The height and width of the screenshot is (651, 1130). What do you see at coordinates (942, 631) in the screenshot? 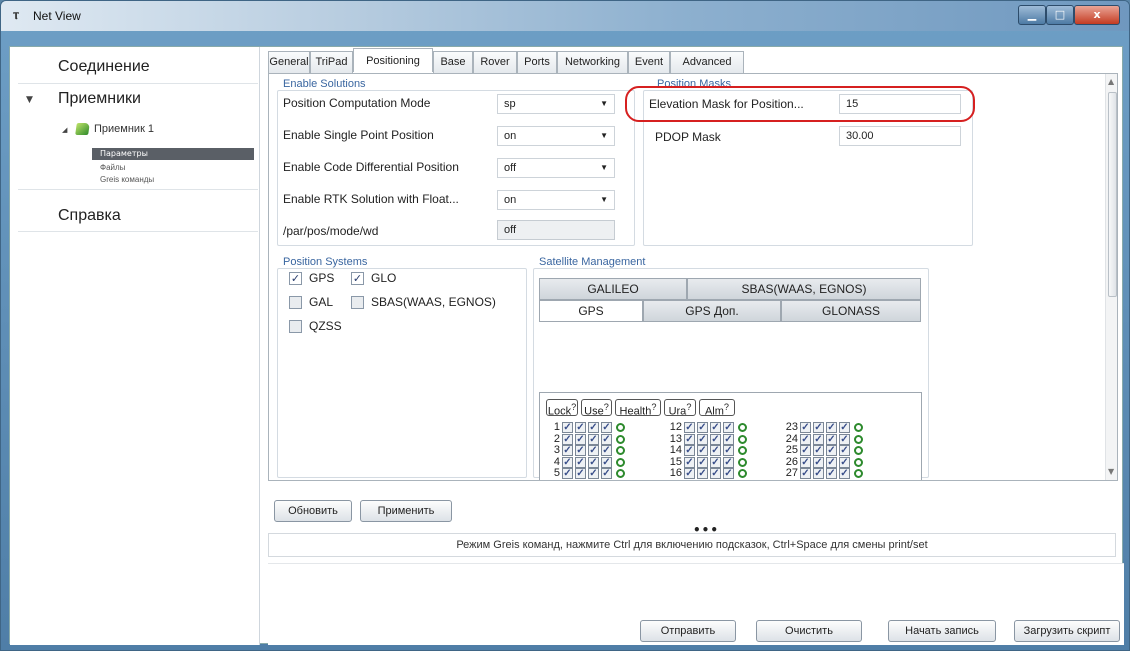
I see `start-record-button: Начать запись` at bounding box center [942, 631].